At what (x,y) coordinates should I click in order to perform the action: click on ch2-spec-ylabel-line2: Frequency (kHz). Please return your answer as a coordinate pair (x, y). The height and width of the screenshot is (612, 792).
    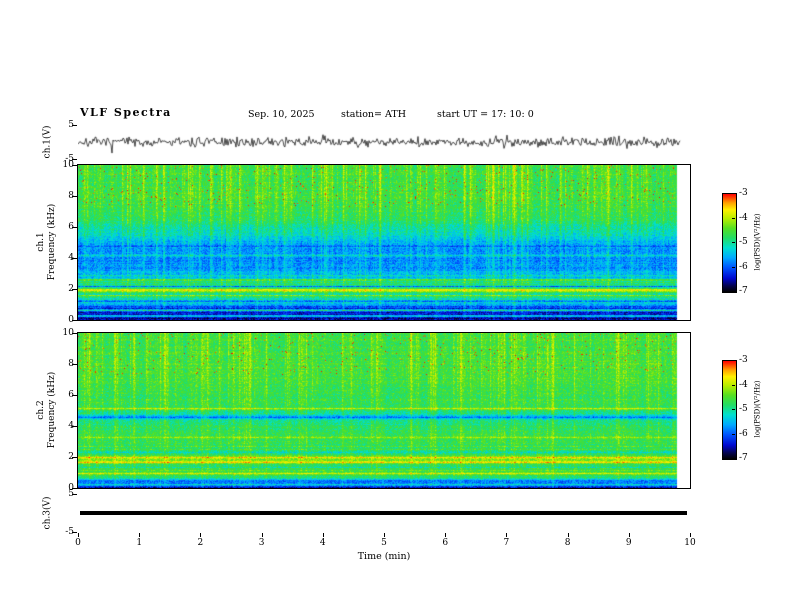
    Looking at the image, I should click on (52, 410).